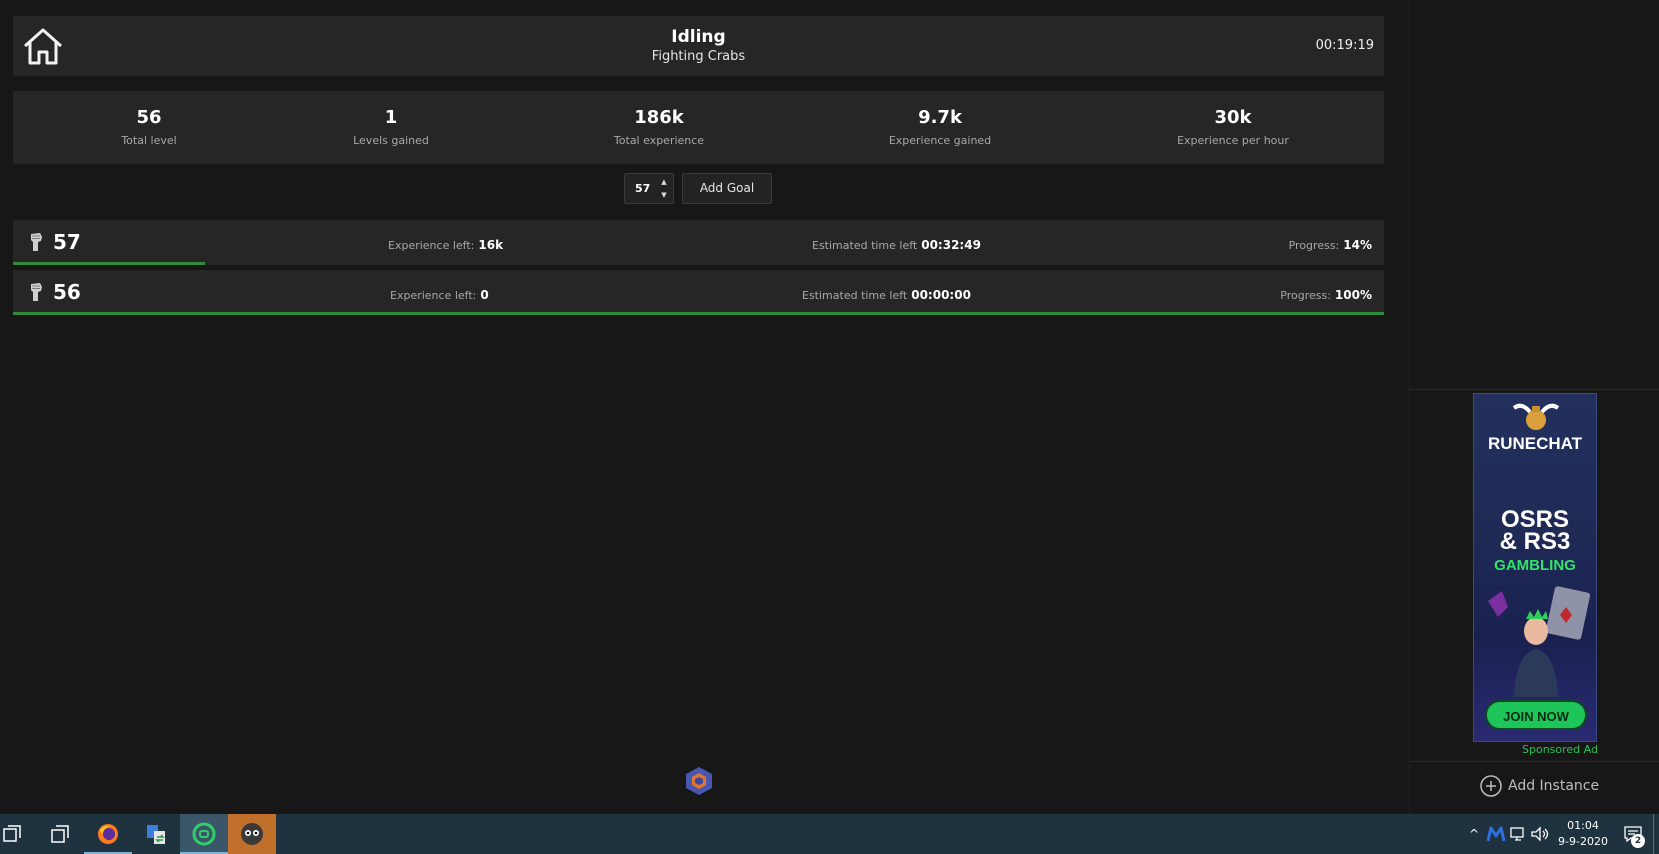 Image resolution: width=1659 pixels, height=854 pixels. I want to click on add-instance-button: Add Instance, so click(1539, 786).